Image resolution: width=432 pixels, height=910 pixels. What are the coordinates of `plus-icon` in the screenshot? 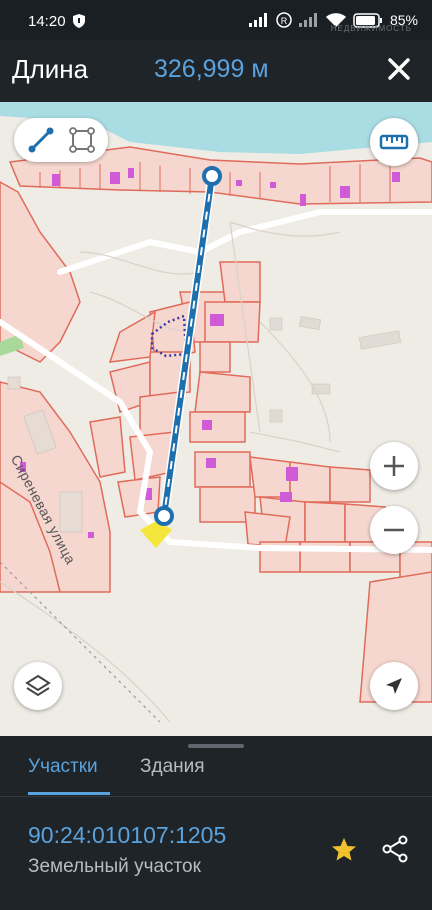 It's located at (394, 466).